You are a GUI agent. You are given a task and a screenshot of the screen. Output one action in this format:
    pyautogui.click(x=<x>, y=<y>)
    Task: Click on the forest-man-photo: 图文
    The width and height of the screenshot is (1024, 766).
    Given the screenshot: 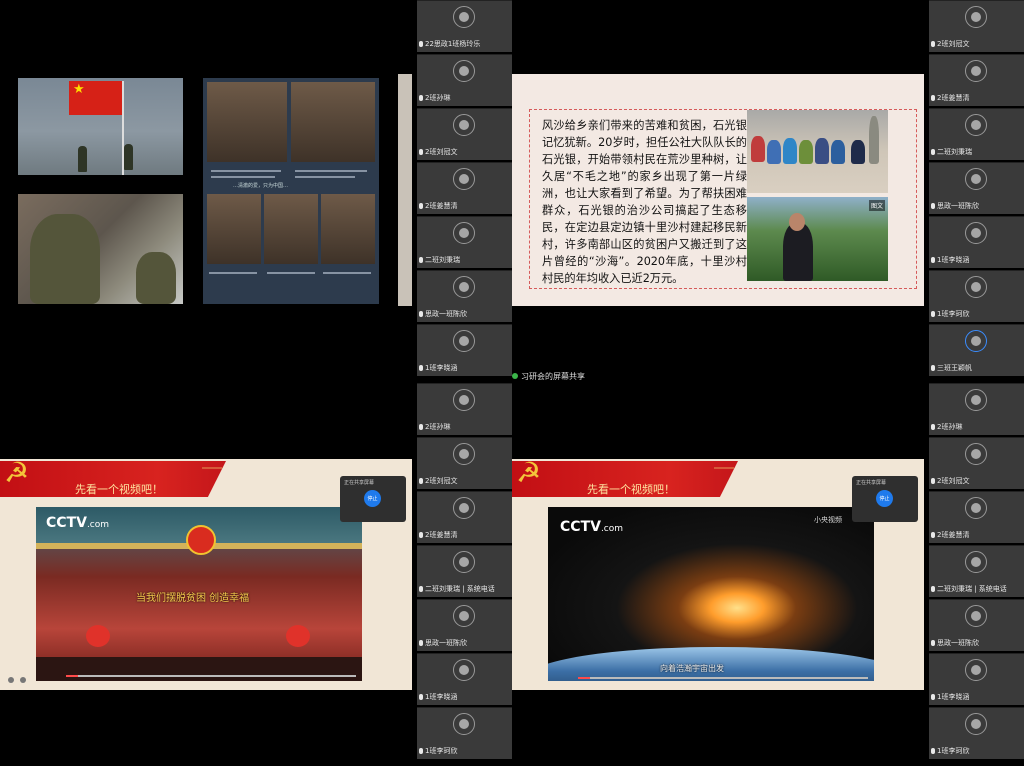 What is the action you would take?
    pyautogui.click(x=817, y=239)
    